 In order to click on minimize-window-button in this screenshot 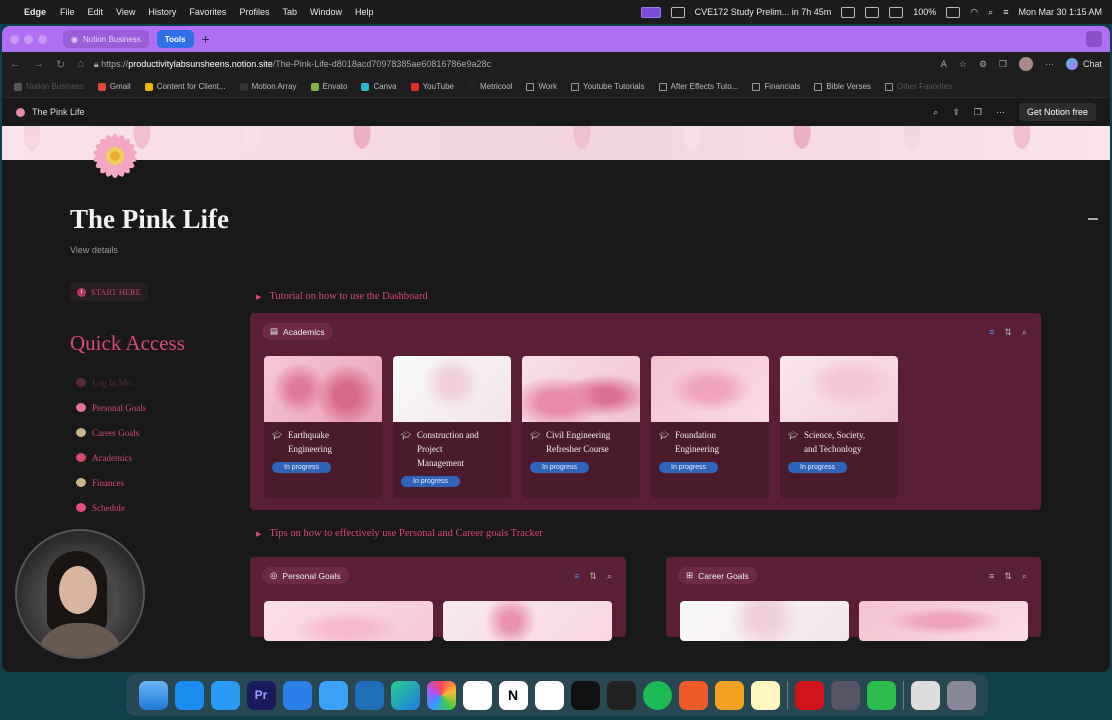, I will do `click(28, 39)`.